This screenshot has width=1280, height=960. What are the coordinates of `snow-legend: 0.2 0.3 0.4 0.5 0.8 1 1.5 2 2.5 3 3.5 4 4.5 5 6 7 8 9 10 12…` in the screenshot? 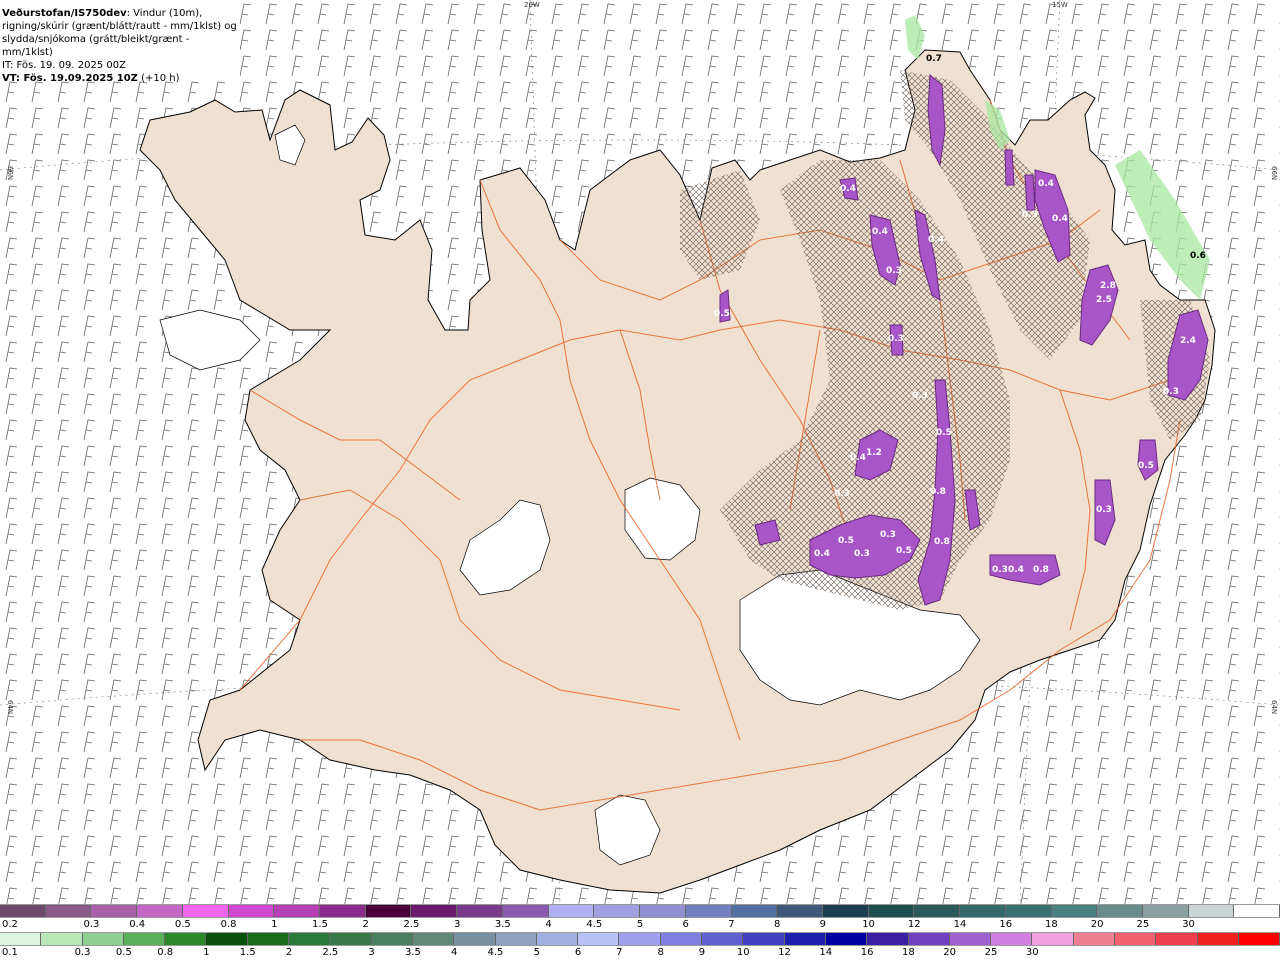 It's located at (640, 918).